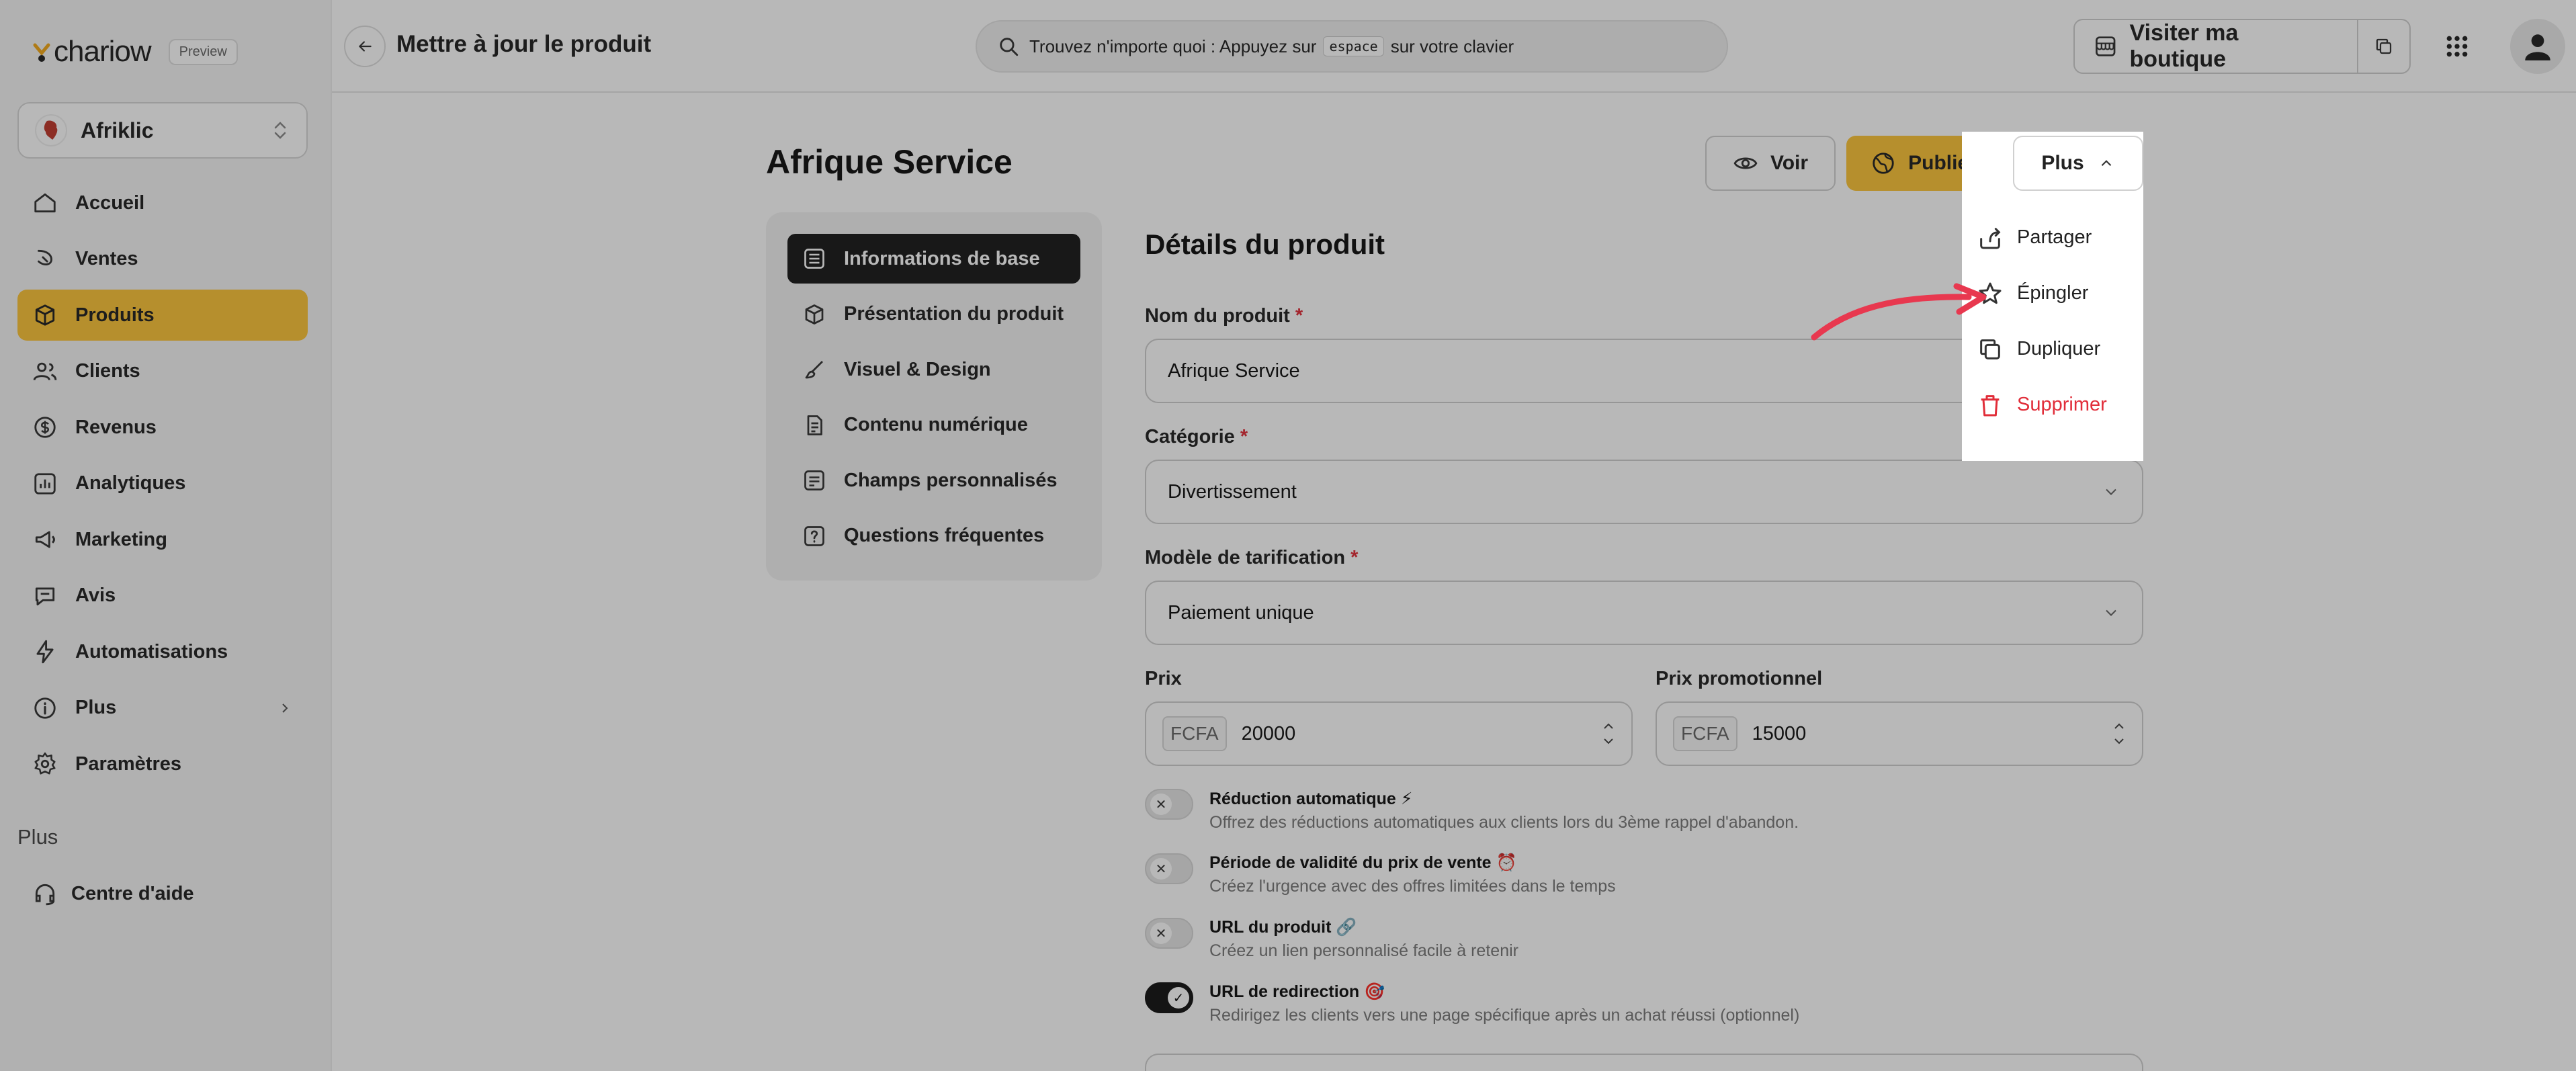  I want to click on nav-item-revenus: Revenus, so click(162, 427).